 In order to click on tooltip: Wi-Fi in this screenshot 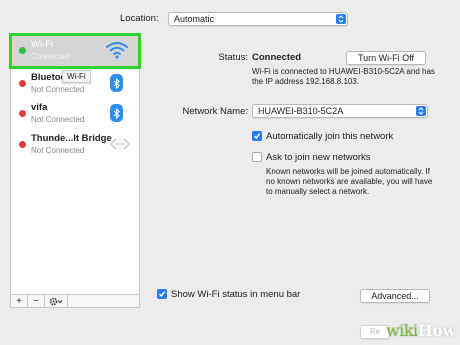, I will do `click(76, 76)`.